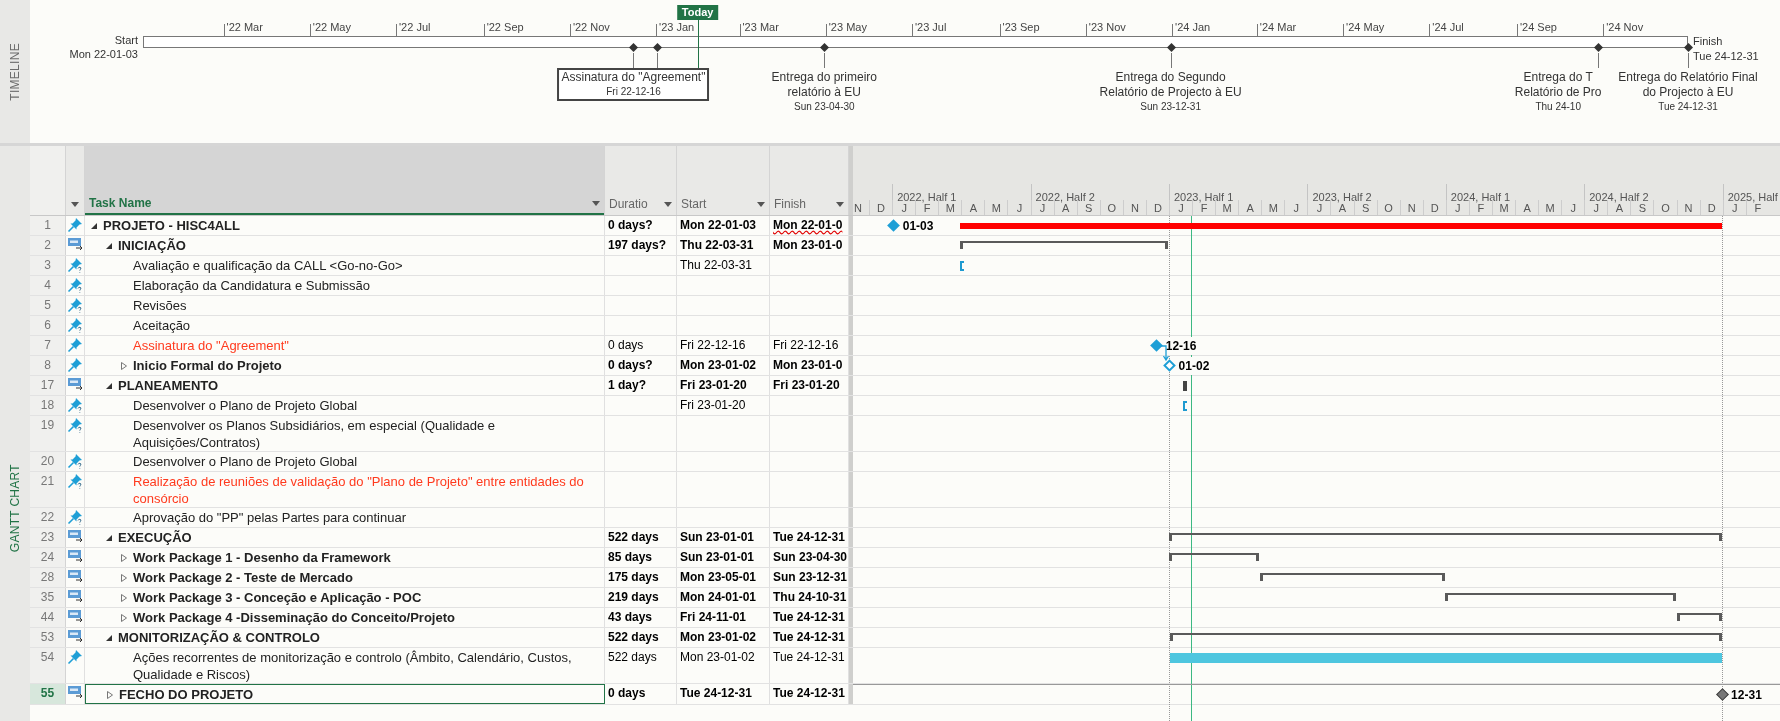 This screenshot has width=1780, height=721. I want to click on milestone-callout: Entrega do Relatório Final do Projecto à EU Tue 24-12-31, so click(1688, 92).